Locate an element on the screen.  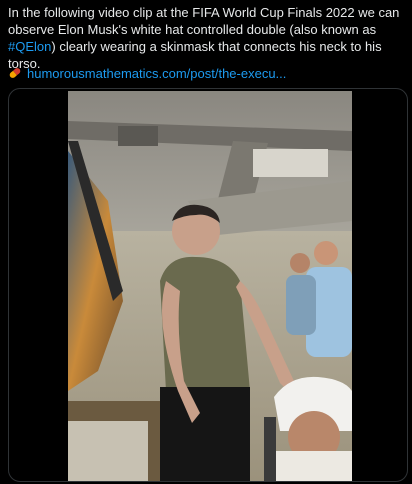
pill-icon is located at coordinates (15, 73).